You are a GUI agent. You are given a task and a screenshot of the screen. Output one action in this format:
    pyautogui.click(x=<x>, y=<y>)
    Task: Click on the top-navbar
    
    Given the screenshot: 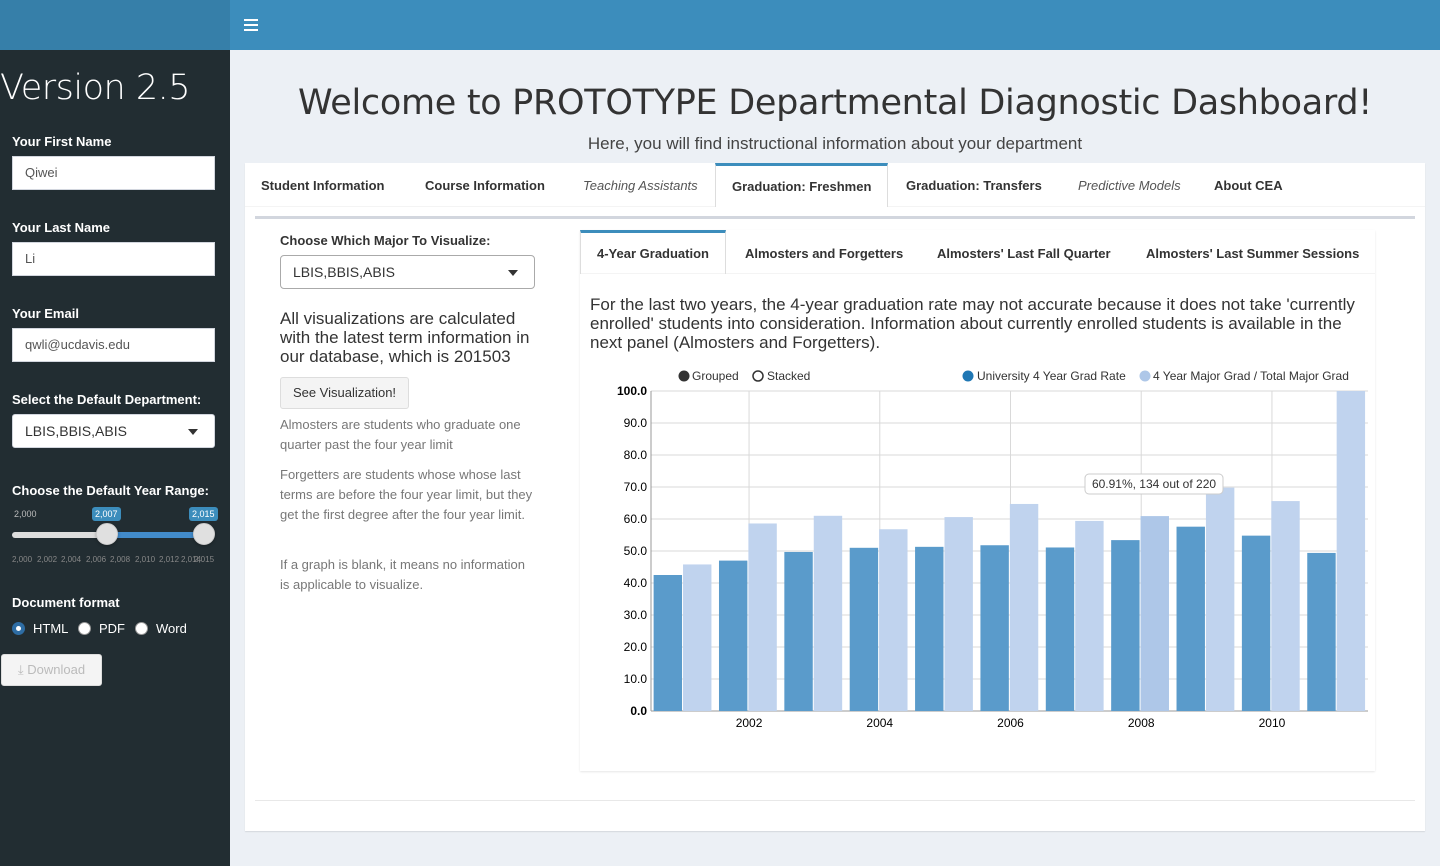 What is the action you would take?
    pyautogui.click(x=835, y=25)
    